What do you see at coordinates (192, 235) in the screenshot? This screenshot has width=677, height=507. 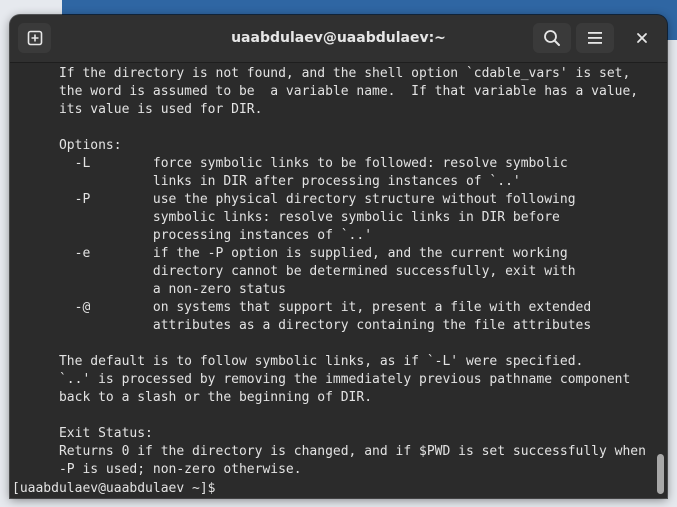 I see `terminal-line: processing instances of `..'` at bounding box center [192, 235].